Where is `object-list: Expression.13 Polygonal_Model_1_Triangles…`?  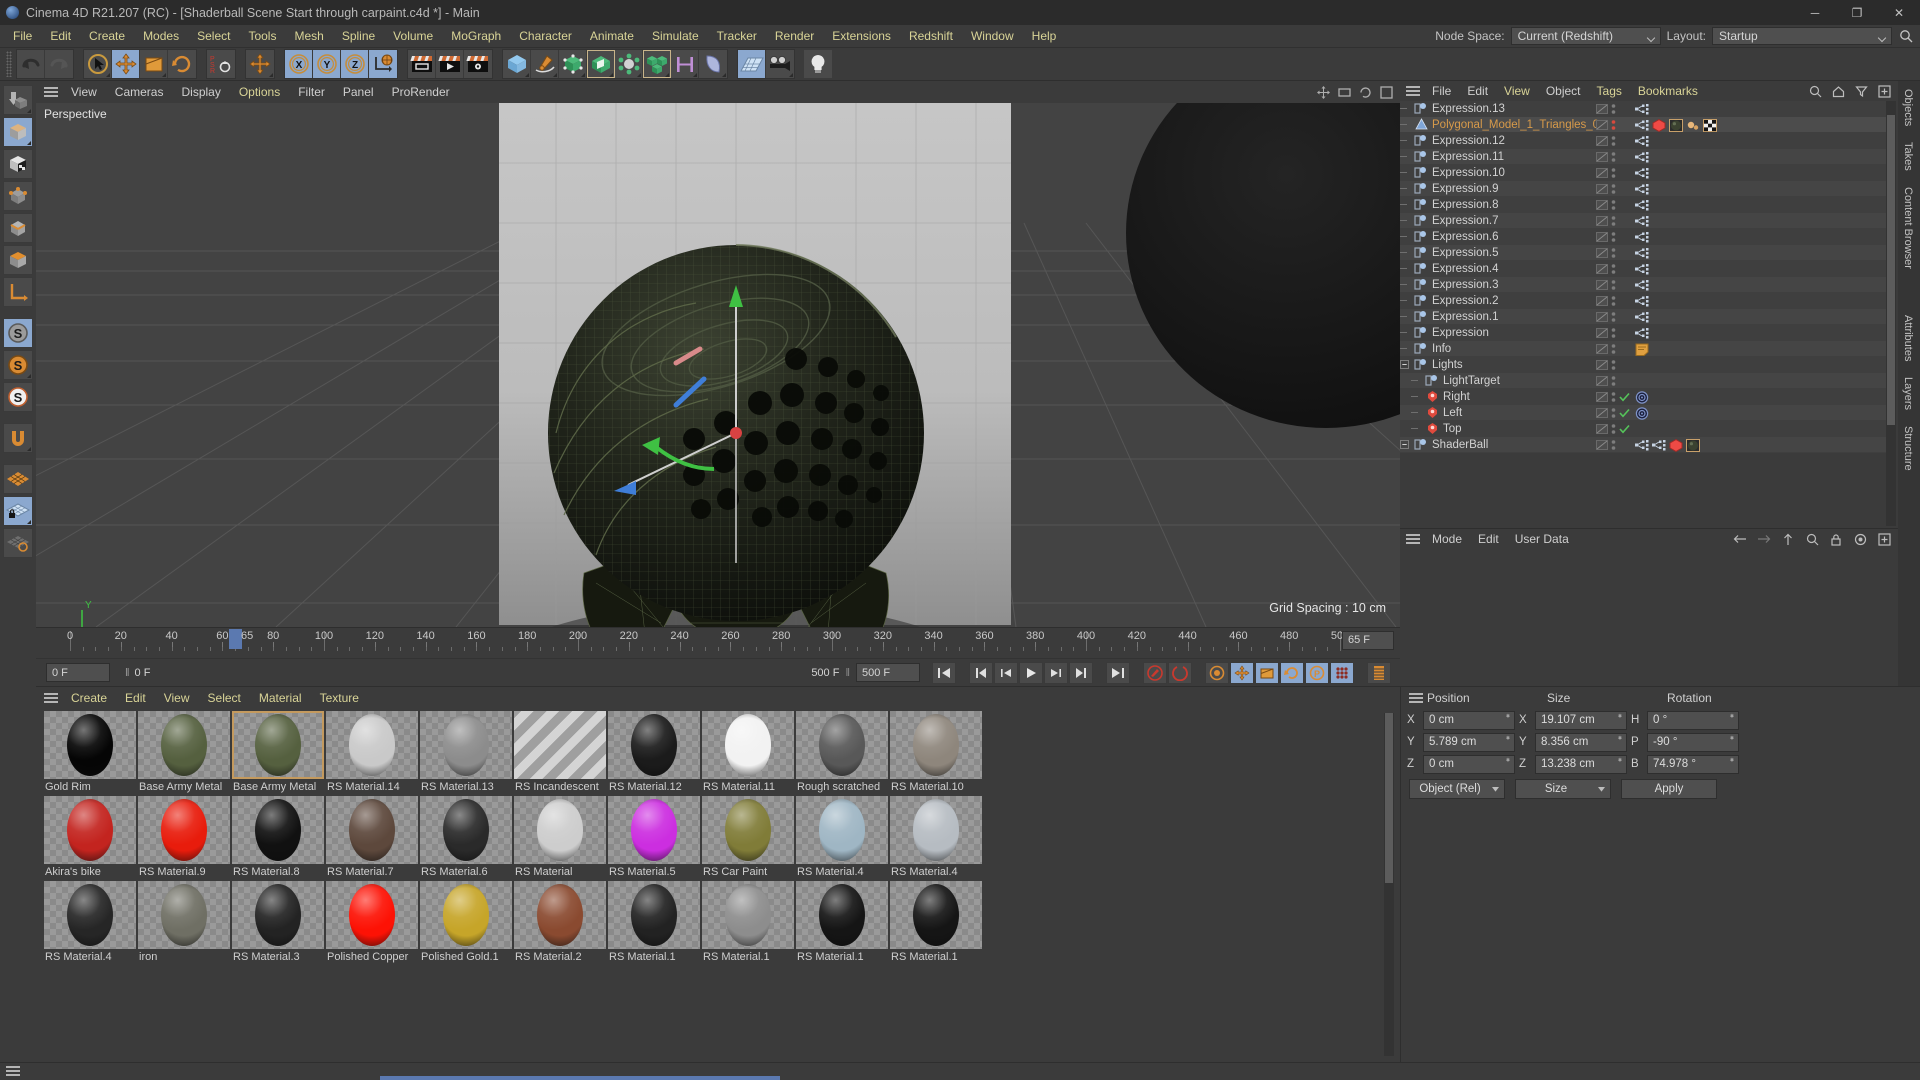 object-list: Expression.13 Polygonal_Model_1_Triangles… is located at coordinates (1643, 313).